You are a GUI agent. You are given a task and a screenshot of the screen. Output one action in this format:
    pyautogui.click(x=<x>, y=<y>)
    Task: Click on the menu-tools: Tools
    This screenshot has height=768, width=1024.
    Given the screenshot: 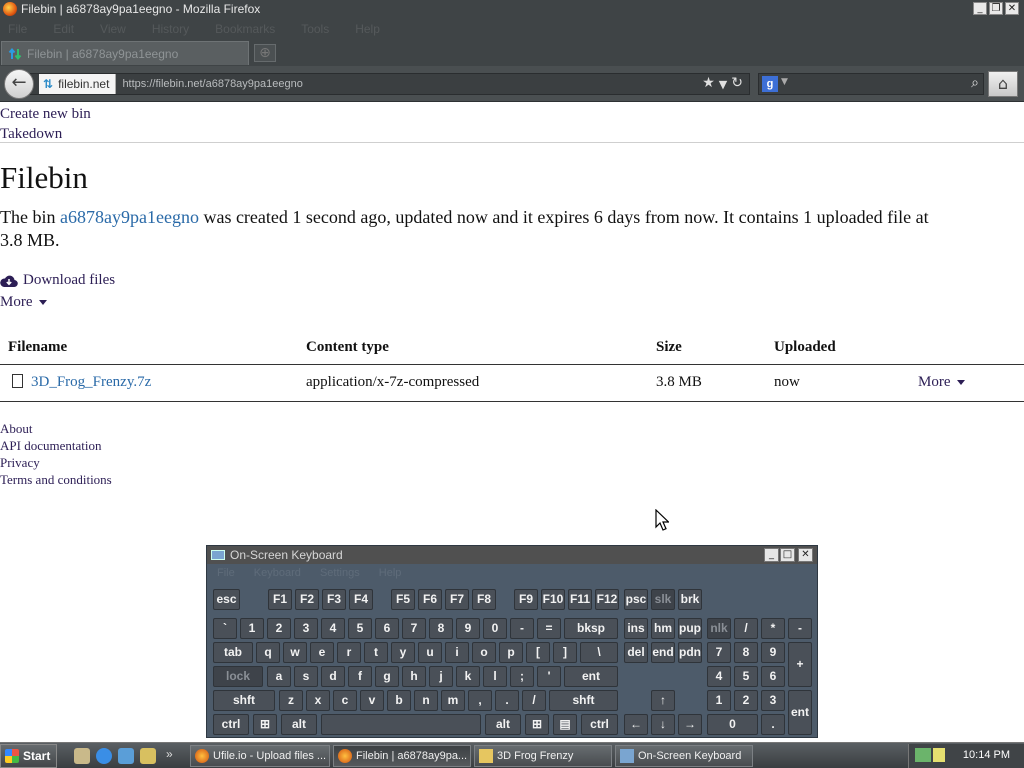 What is the action you would take?
    pyautogui.click(x=315, y=29)
    